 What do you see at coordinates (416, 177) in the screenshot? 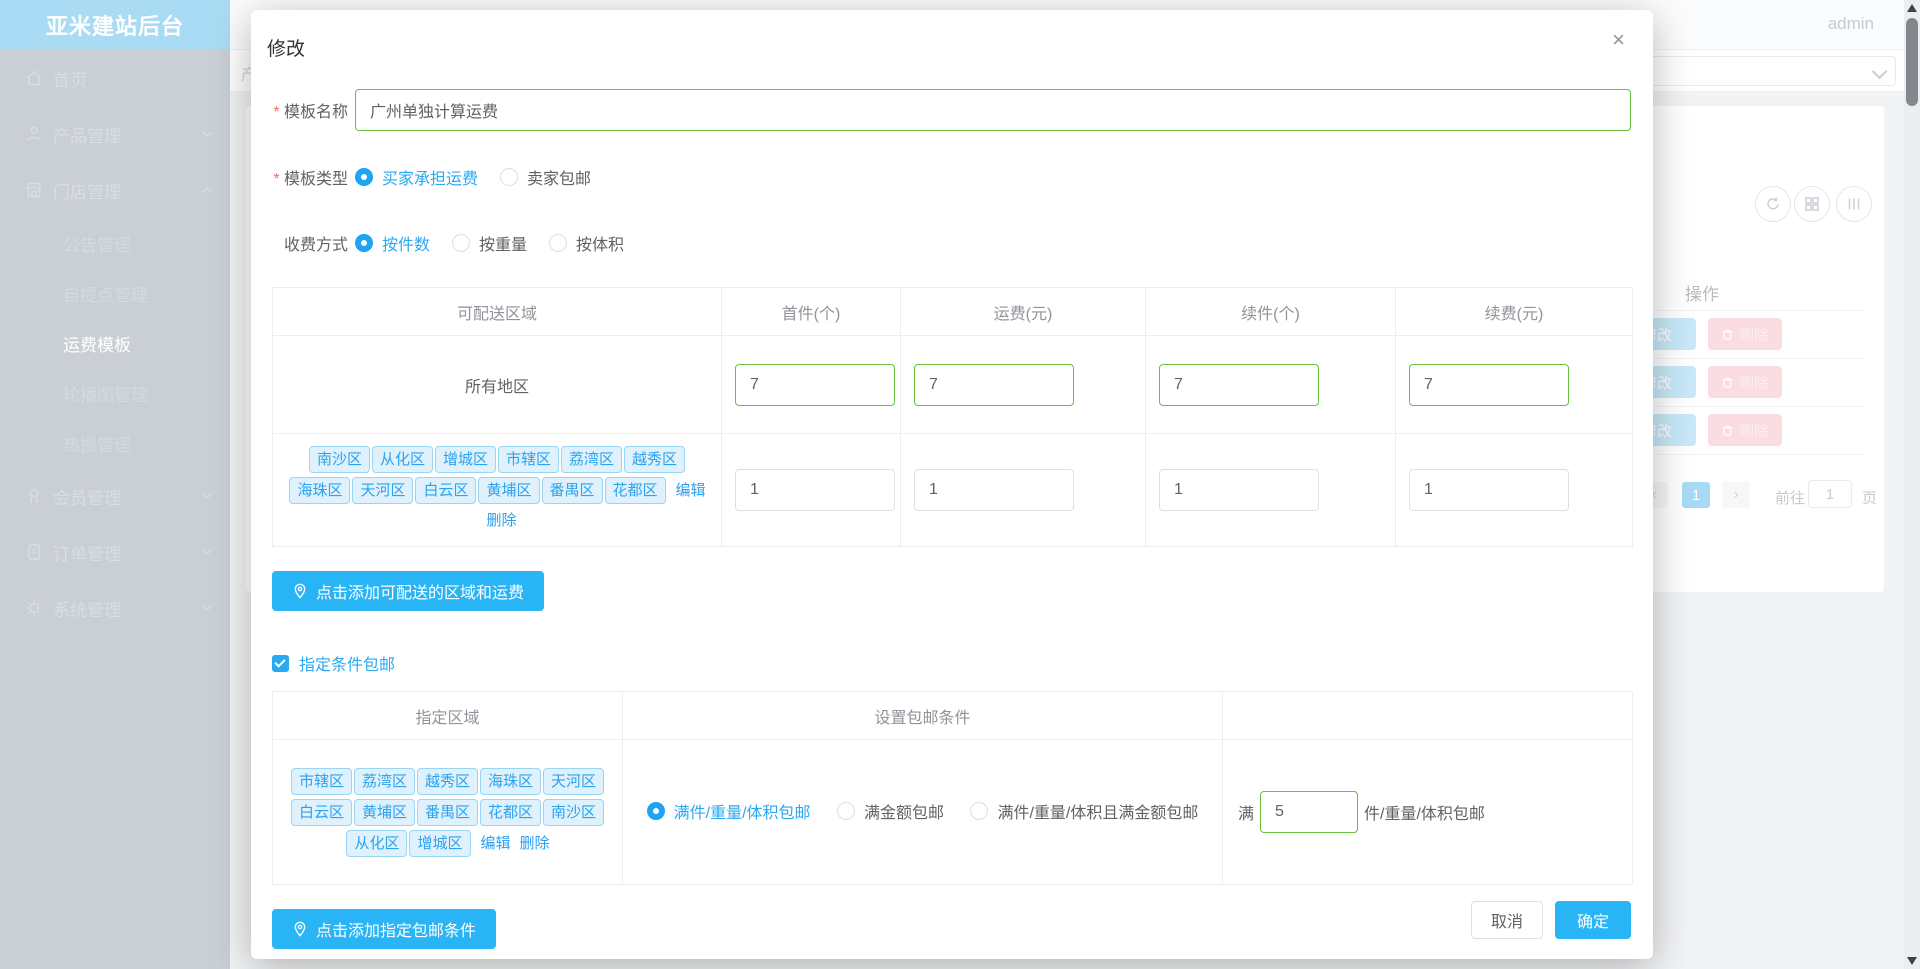
I see `radio-buyer-pays: 买家承担运费` at bounding box center [416, 177].